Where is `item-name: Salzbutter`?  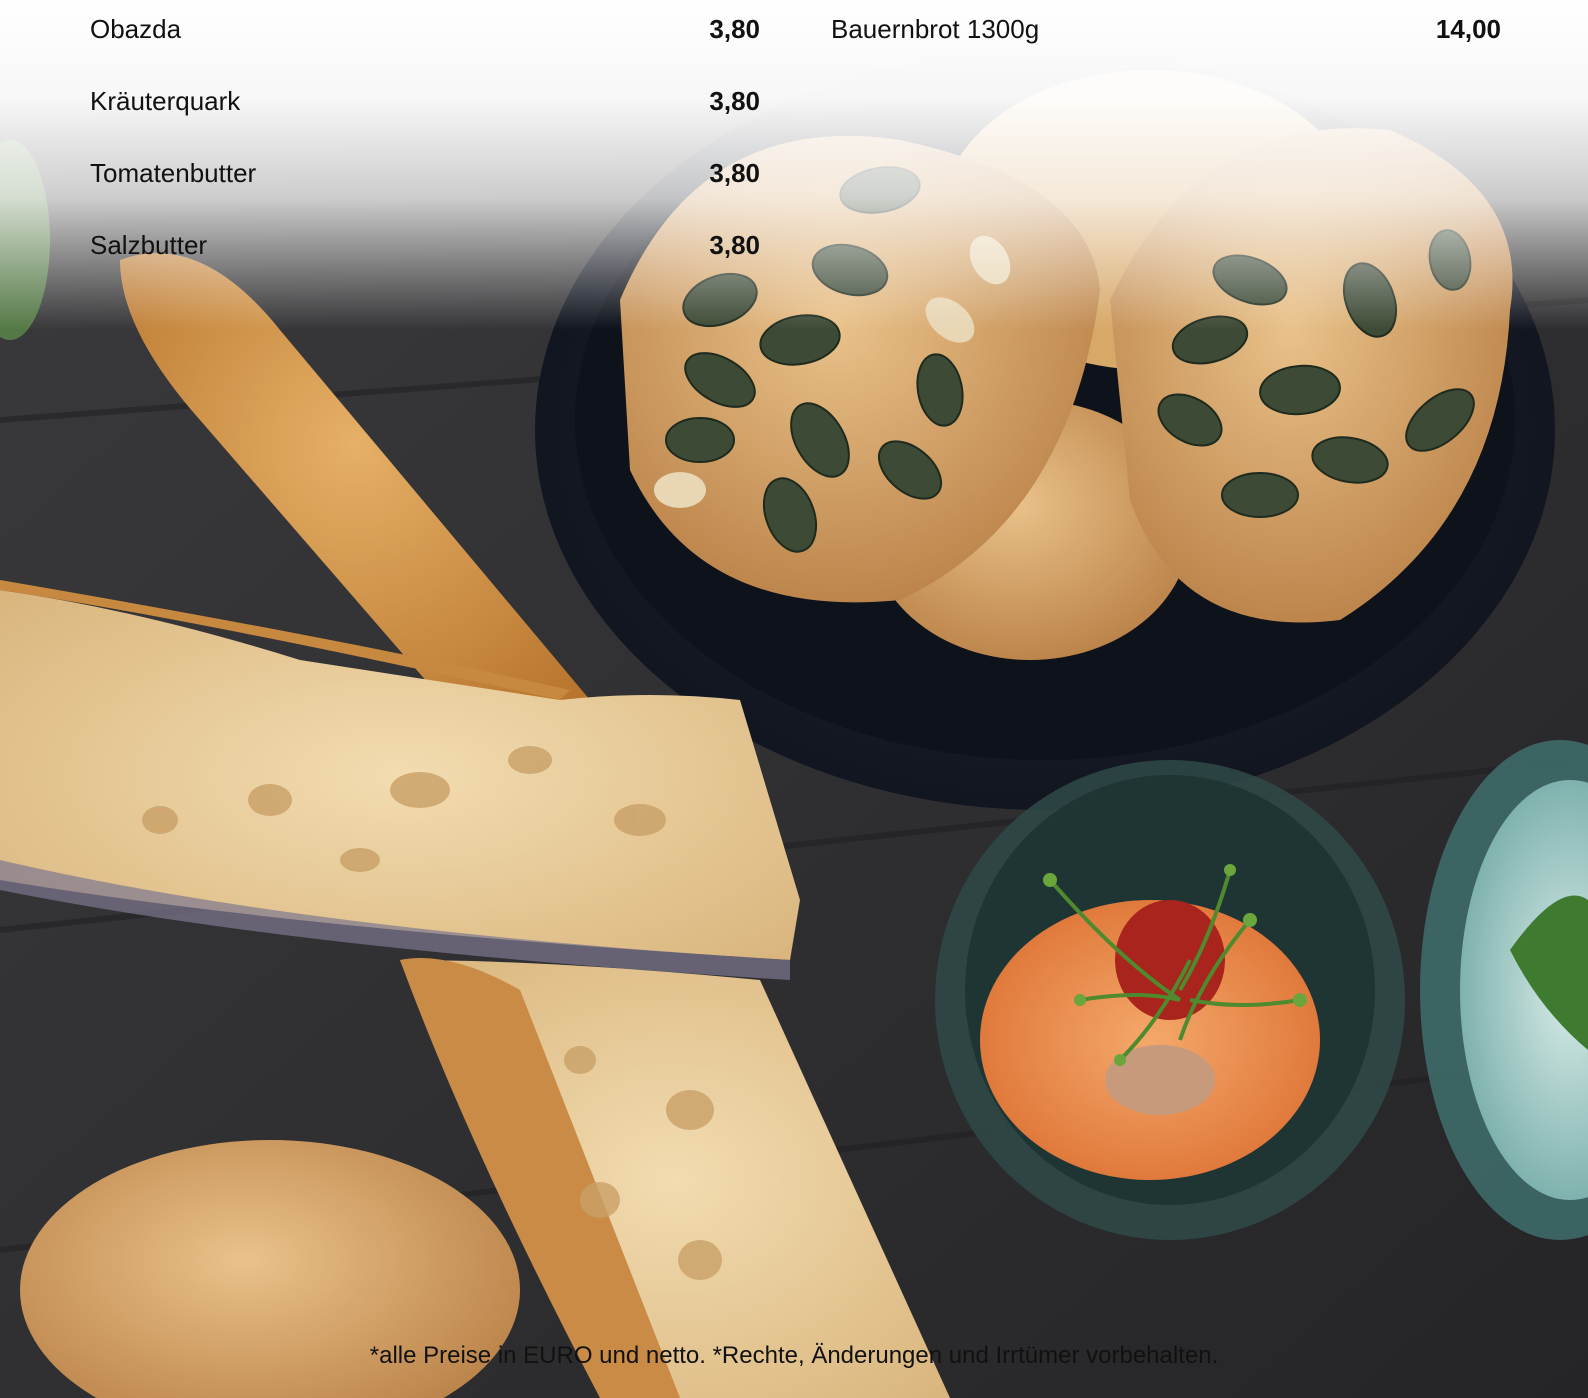
item-name: Salzbutter is located at coordinates (149, 245).